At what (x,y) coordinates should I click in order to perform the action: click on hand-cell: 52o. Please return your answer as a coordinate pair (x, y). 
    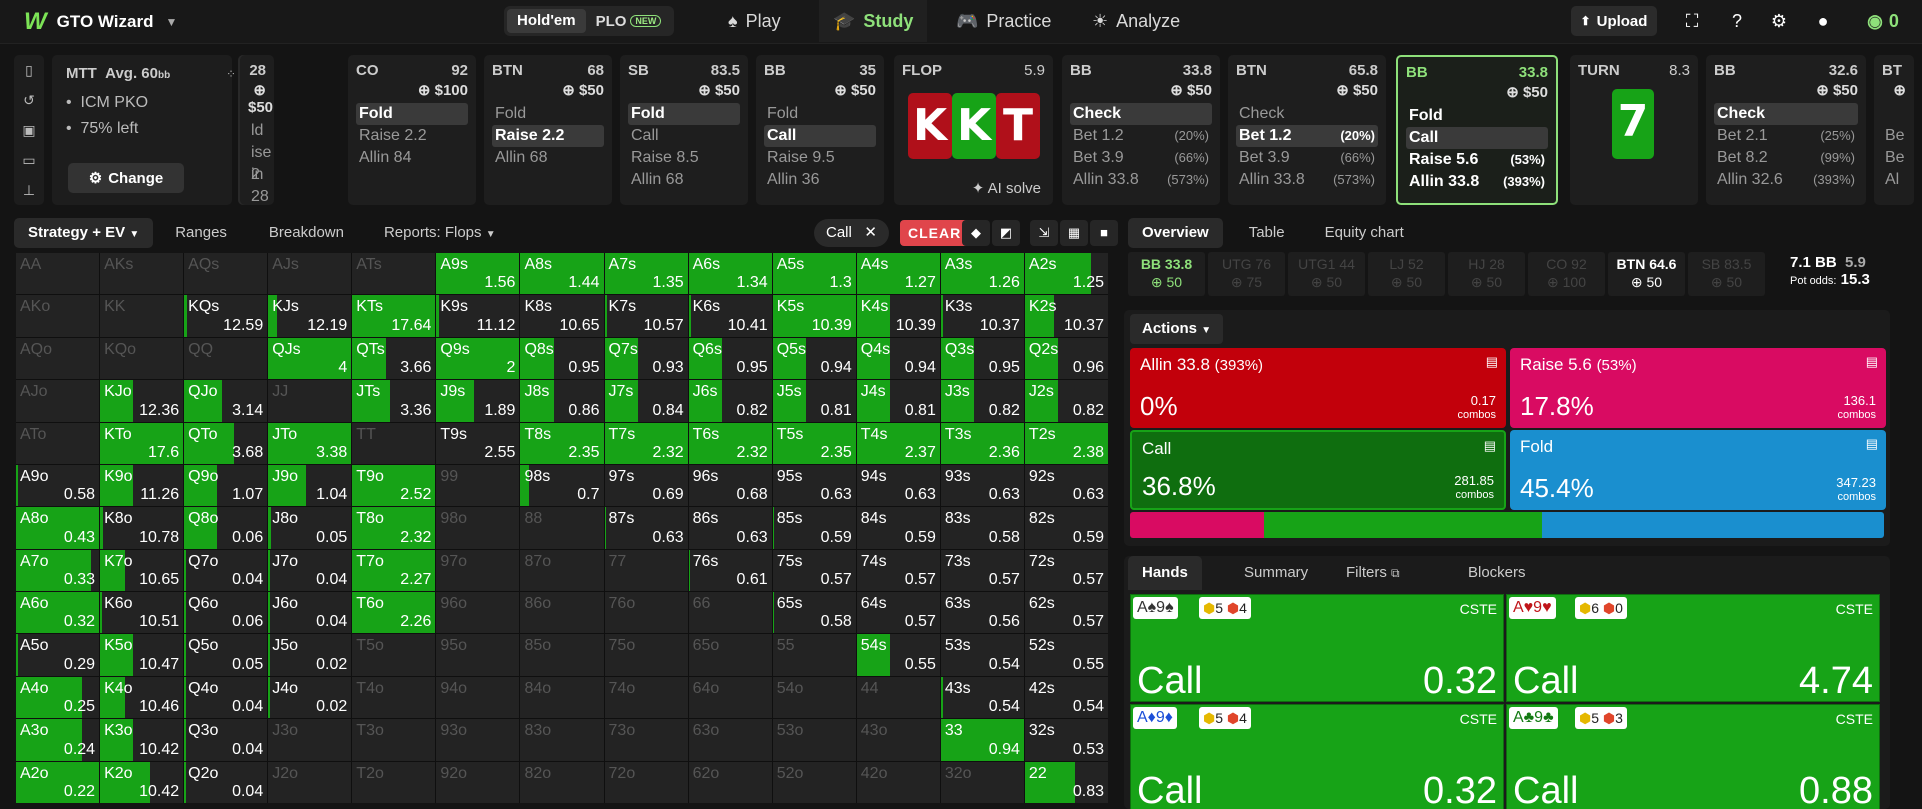
    Looking at the image, I should click on (814, 782).